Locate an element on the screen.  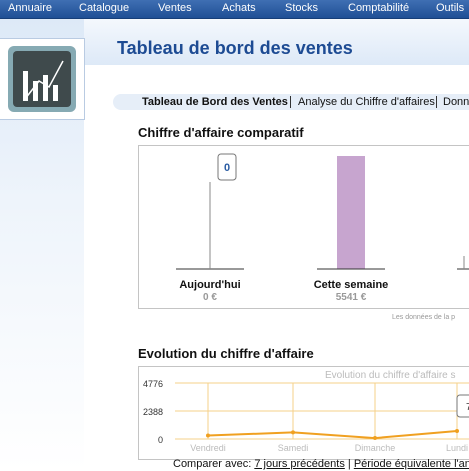
page-title: Tableau de bord des ventes is located at coordinates (235, 48).